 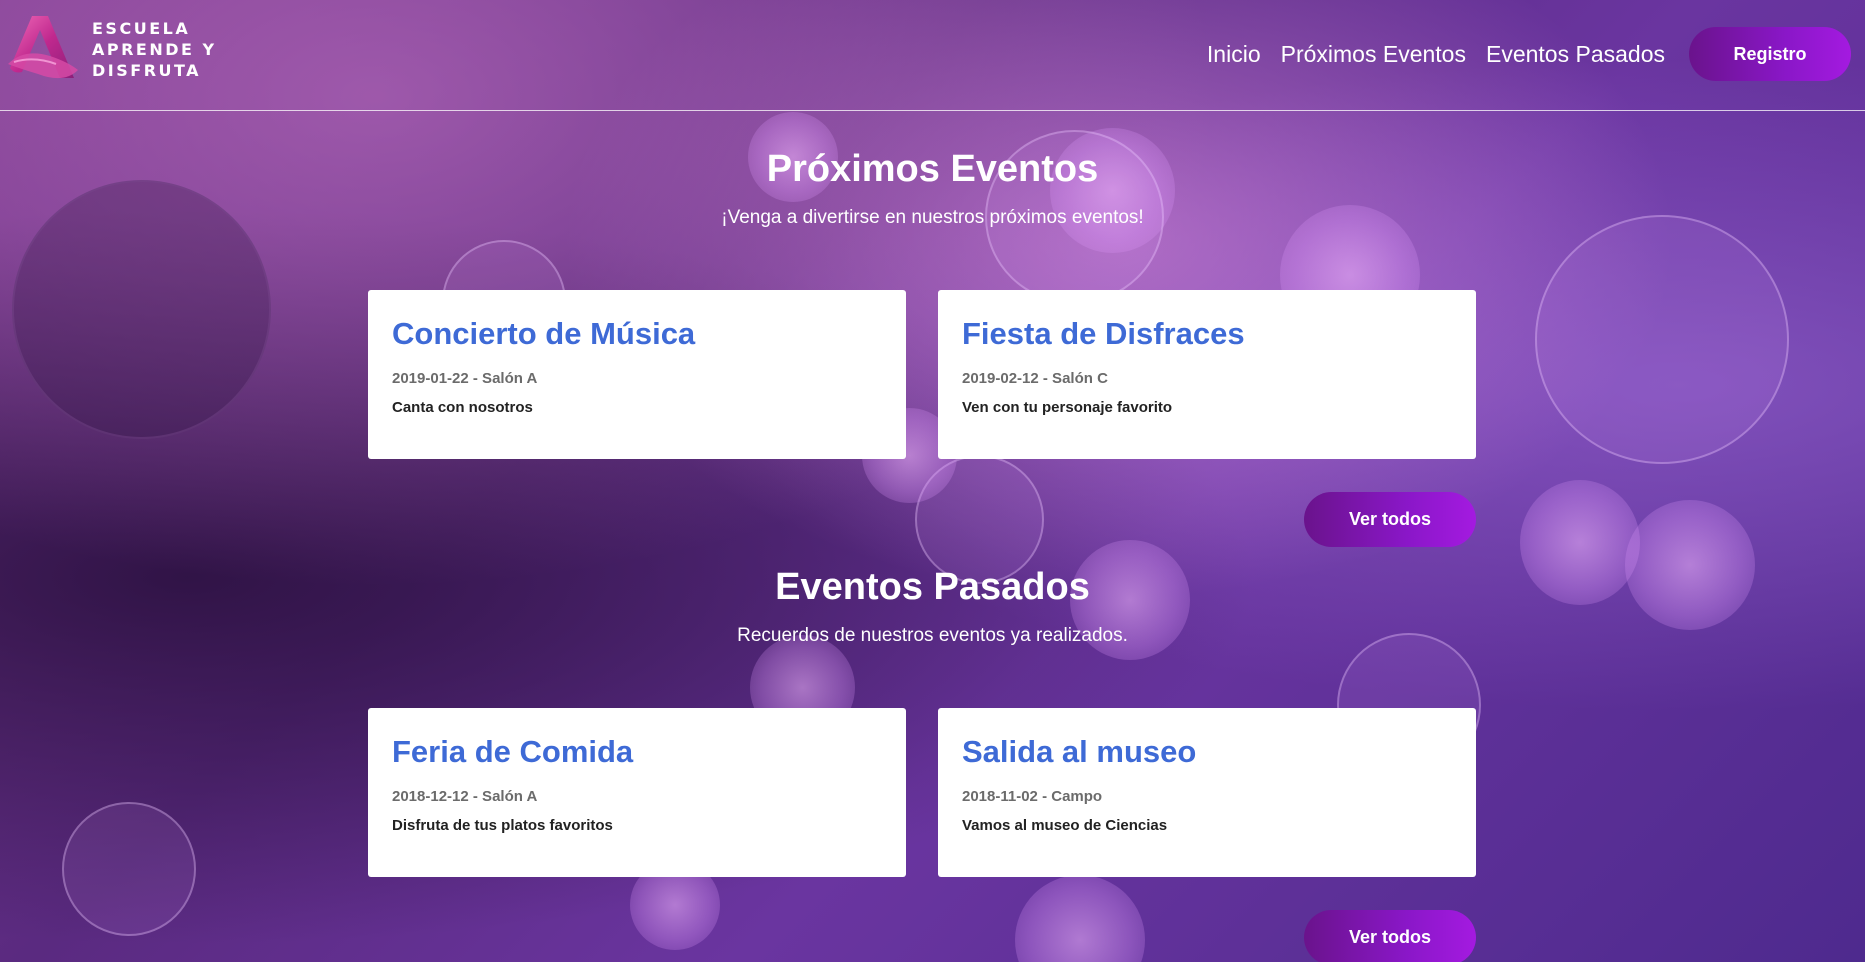 I want to click on event-description: Ven con tu personaje favorito, so click(x=1067, y=407).